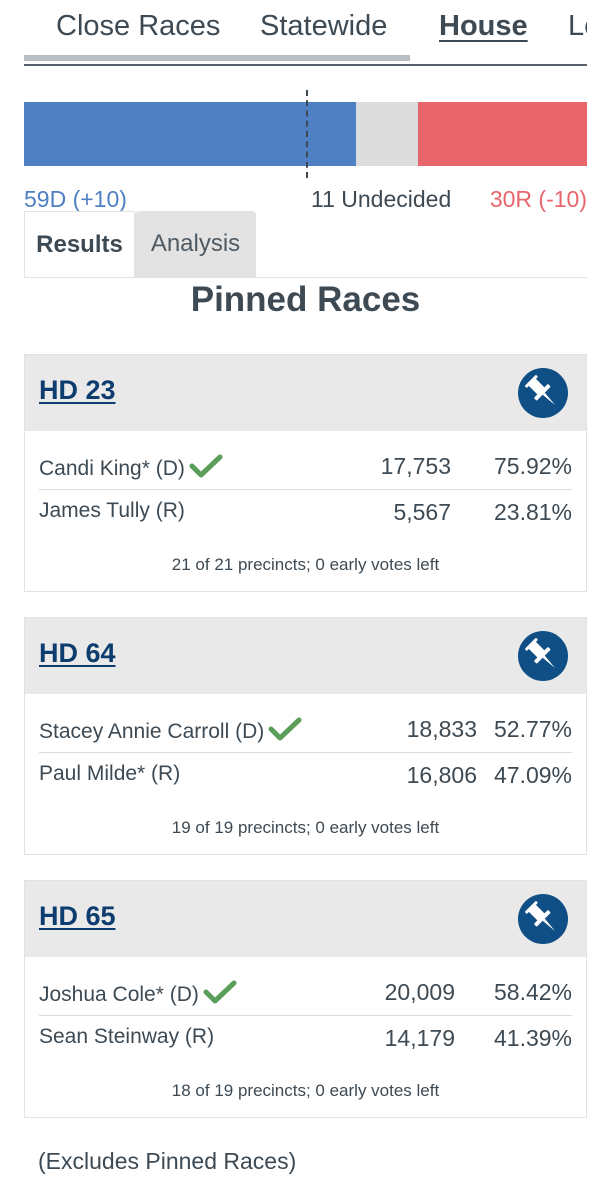 This screenshot has width=611, height=1200. What do you see at coordinates (419, 992) in the screenshot?
I see `candidate-votes: 20,009` at bounding box center [419, 992].